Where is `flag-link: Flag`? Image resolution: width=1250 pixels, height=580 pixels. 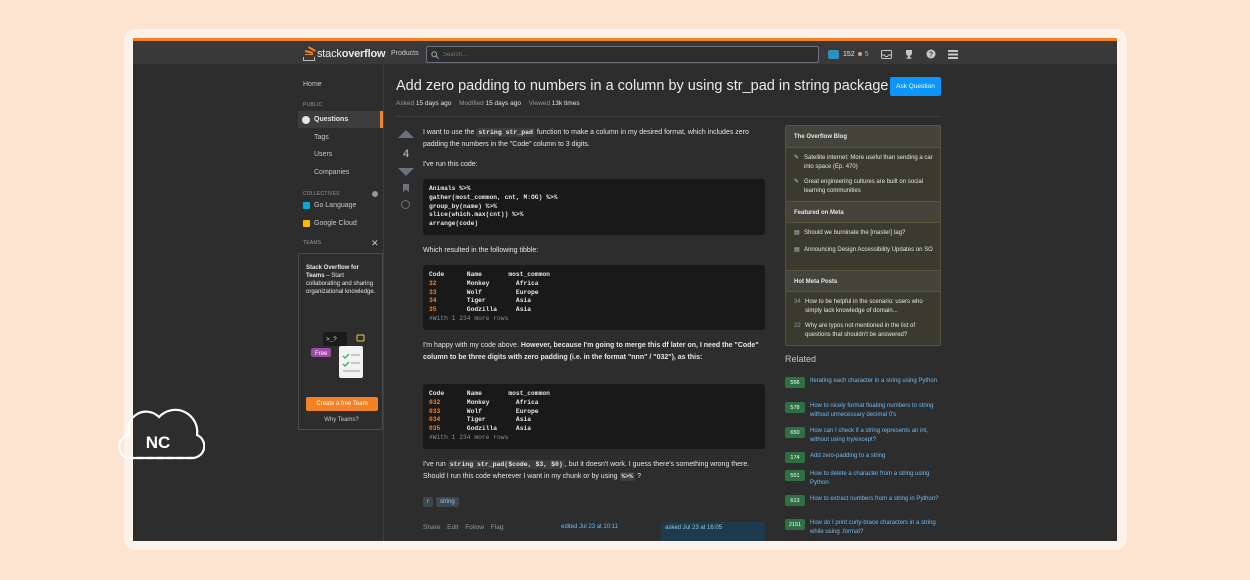 flag-link: Flag is located at coordinates (497, 527).